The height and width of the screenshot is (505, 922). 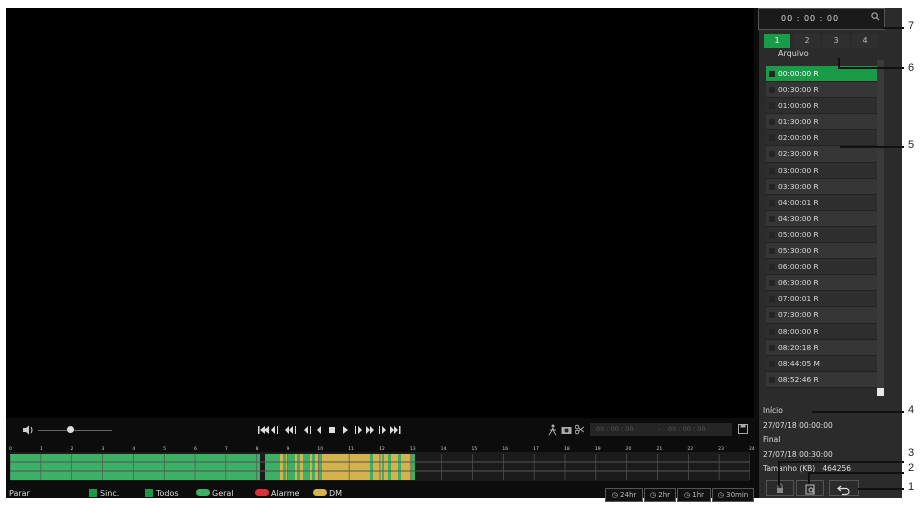 I want to click on file-list-row: 05:00:00 R, so click(x=821, y=235).